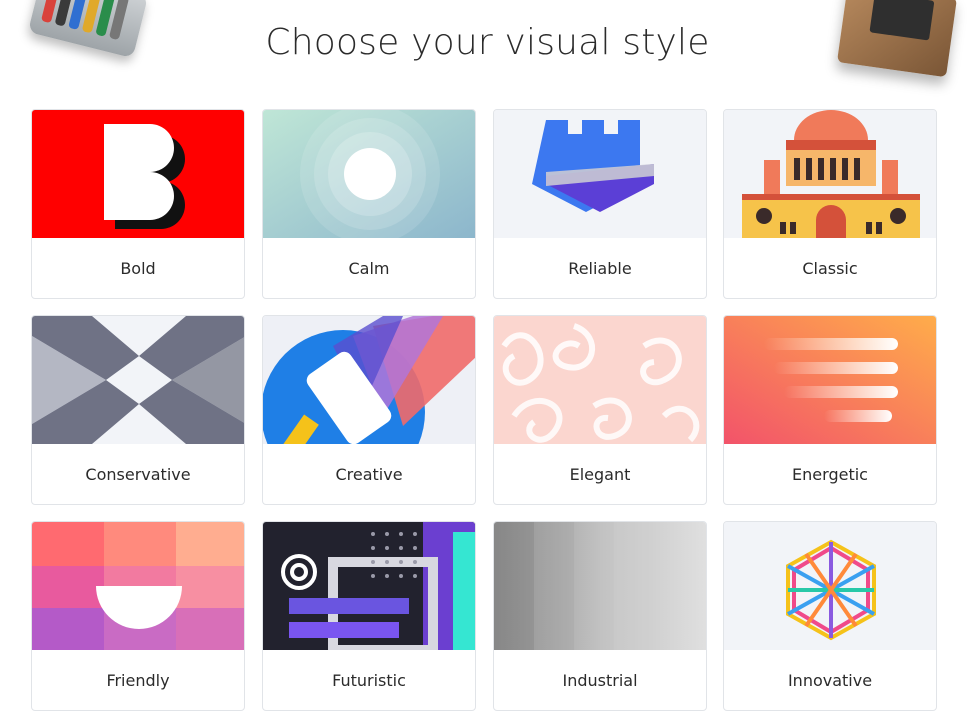 This screenshot has height=711, width=975. Describe the element at coordinates (830, 680) in the screenshot. I see `style-label: Innovative` at that location.